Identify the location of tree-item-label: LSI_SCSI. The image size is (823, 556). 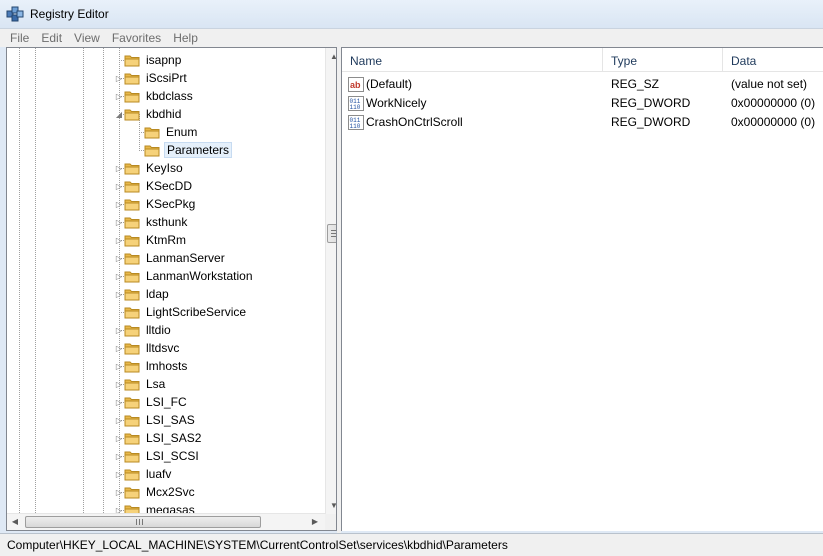
(172, 456).